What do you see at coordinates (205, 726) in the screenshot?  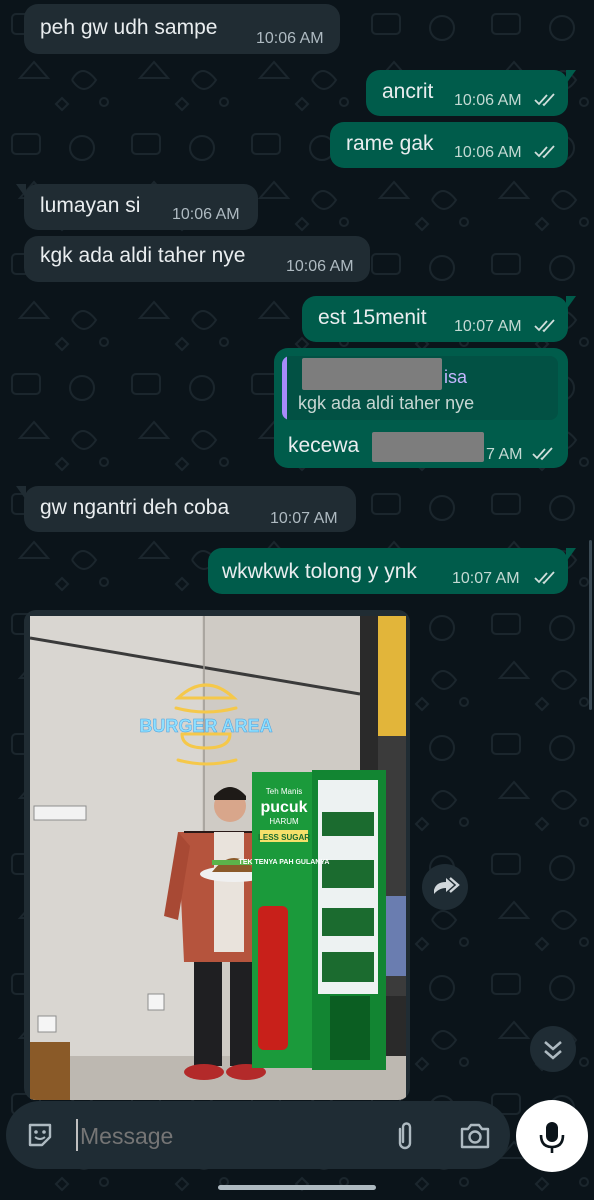 I see `neon-sign-text: BURGER AREA` at bounding box center [205, 726].